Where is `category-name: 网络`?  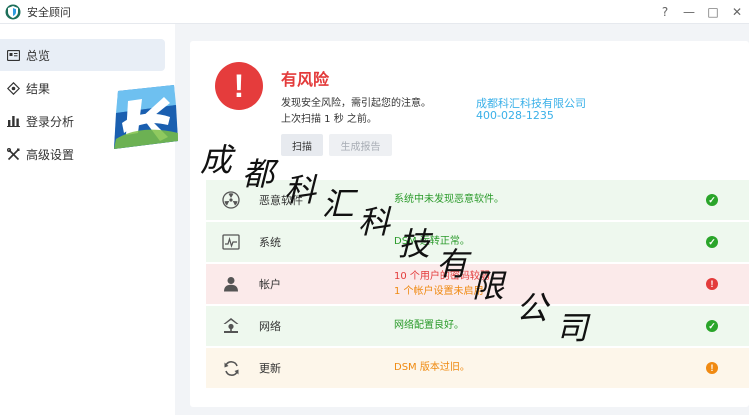
category-name: 网络 is located at coordinates (270, 326).